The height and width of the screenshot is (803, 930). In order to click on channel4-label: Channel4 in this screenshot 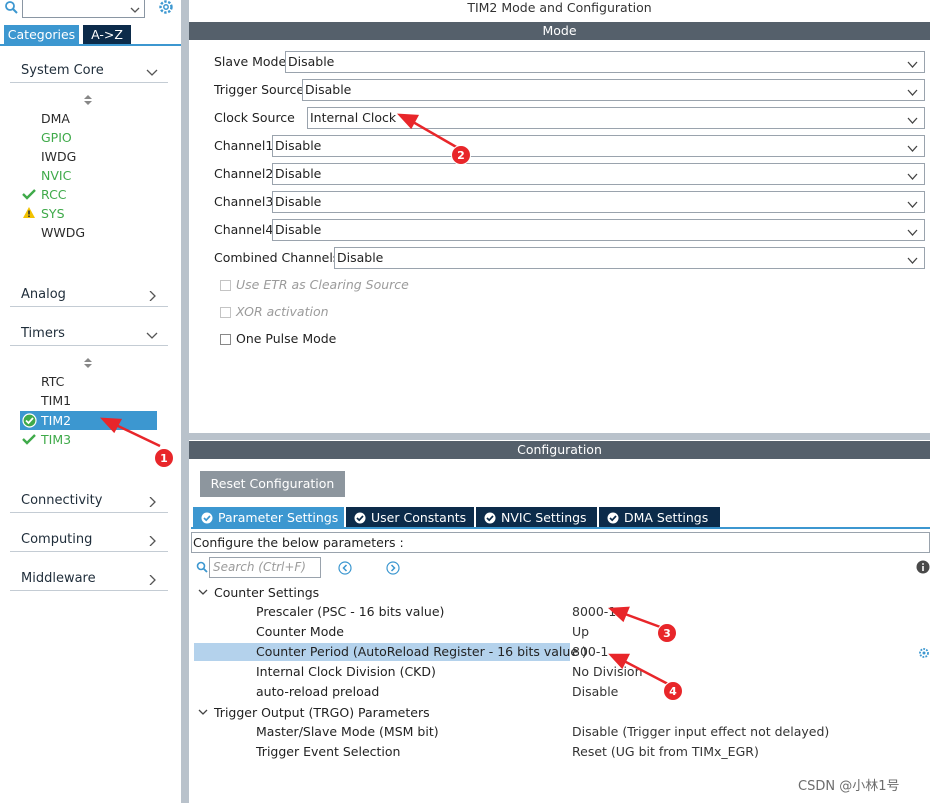, I will do `click(244, 229)`.